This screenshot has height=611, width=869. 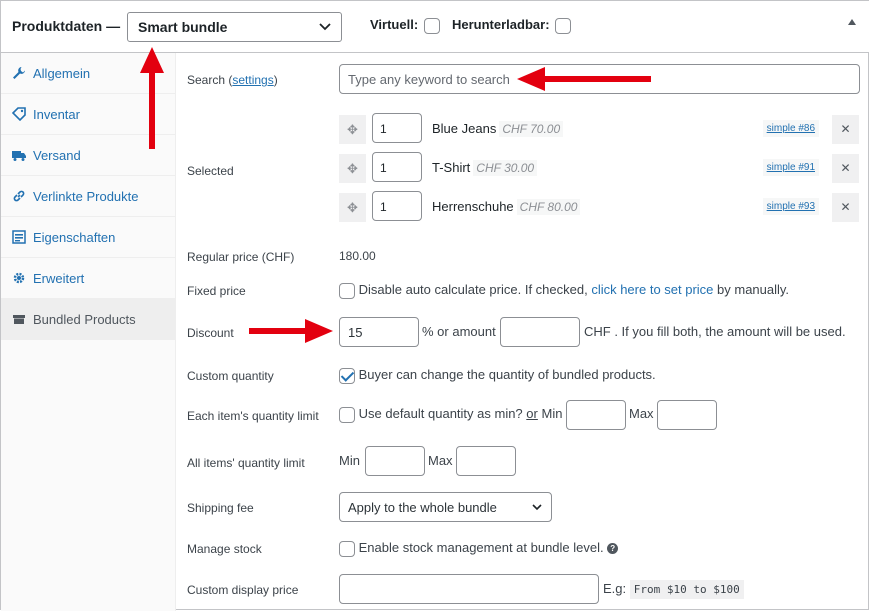 What do you see at coordinates (464, 128) in the screenshot?
I see `item-name-text: Blue Jeans` at bounding box center [464, 128].